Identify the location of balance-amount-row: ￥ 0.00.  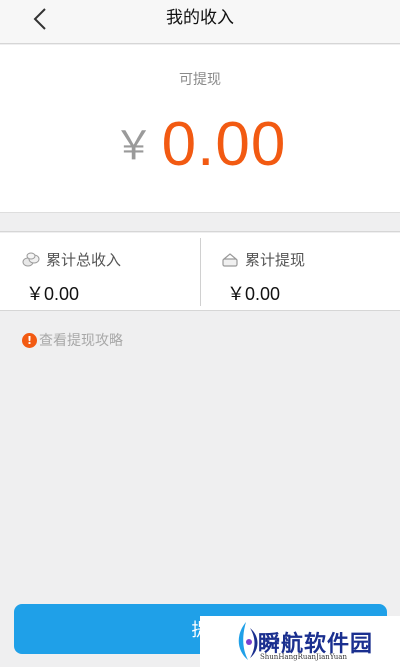
(200, 145).